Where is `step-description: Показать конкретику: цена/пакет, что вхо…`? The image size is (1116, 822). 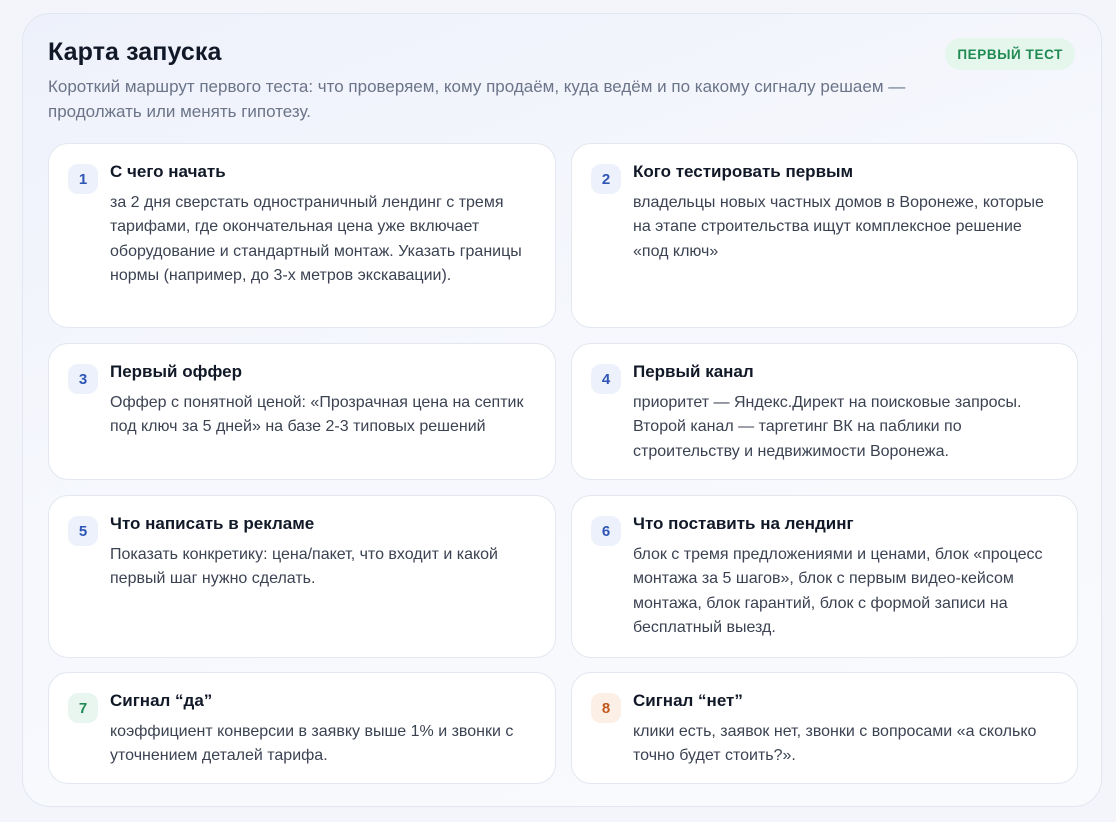 step-description: Показать конкретику: цена/пакет, что вхо… is located at coordinates (304, 567).